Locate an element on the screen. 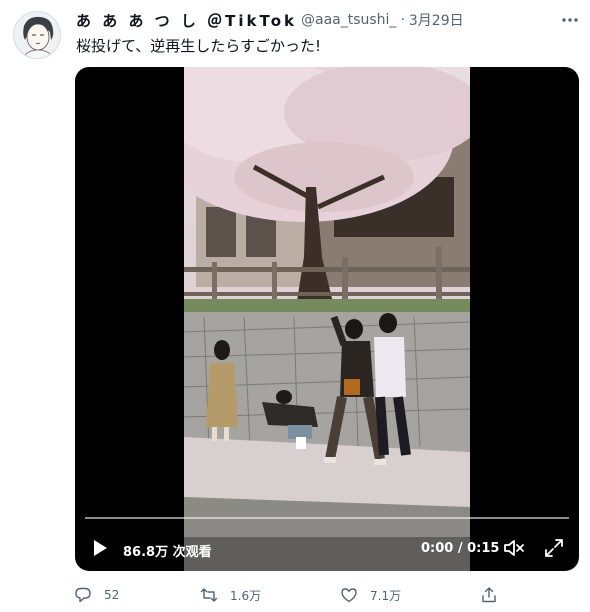  tweet-header: あ あ あ つ し ＠TikTok @aaa_tsushi_ · 3月29日 is located at coordinates (270, 20).